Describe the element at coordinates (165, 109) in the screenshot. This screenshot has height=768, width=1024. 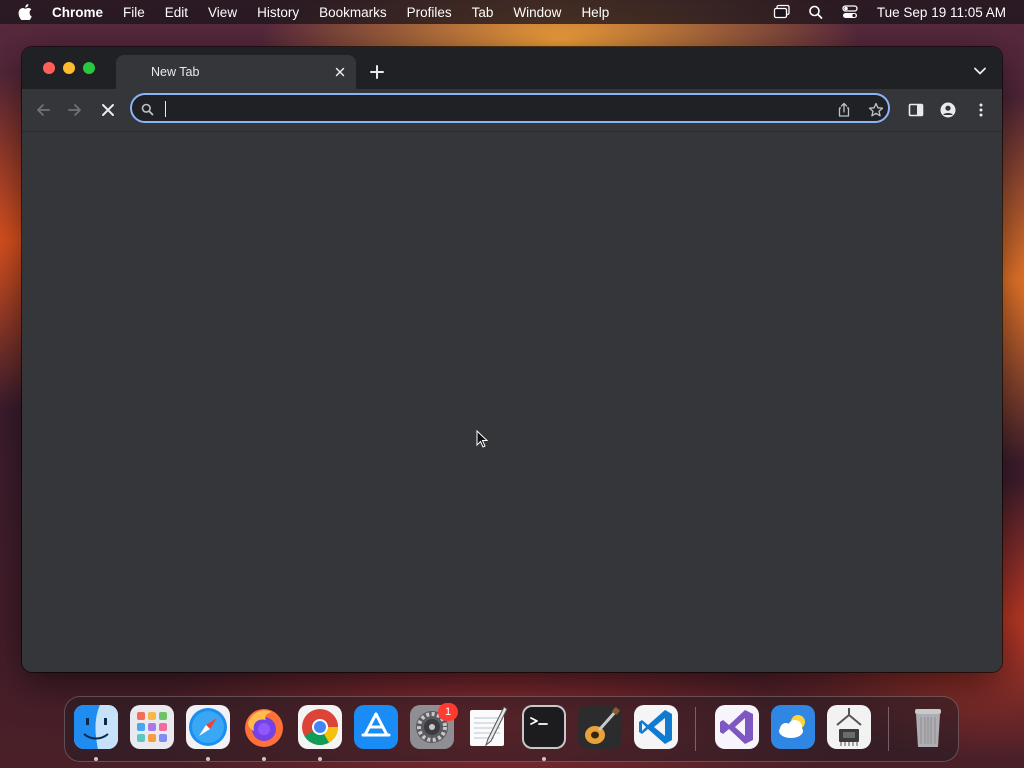
I see `text-caret` at that location.